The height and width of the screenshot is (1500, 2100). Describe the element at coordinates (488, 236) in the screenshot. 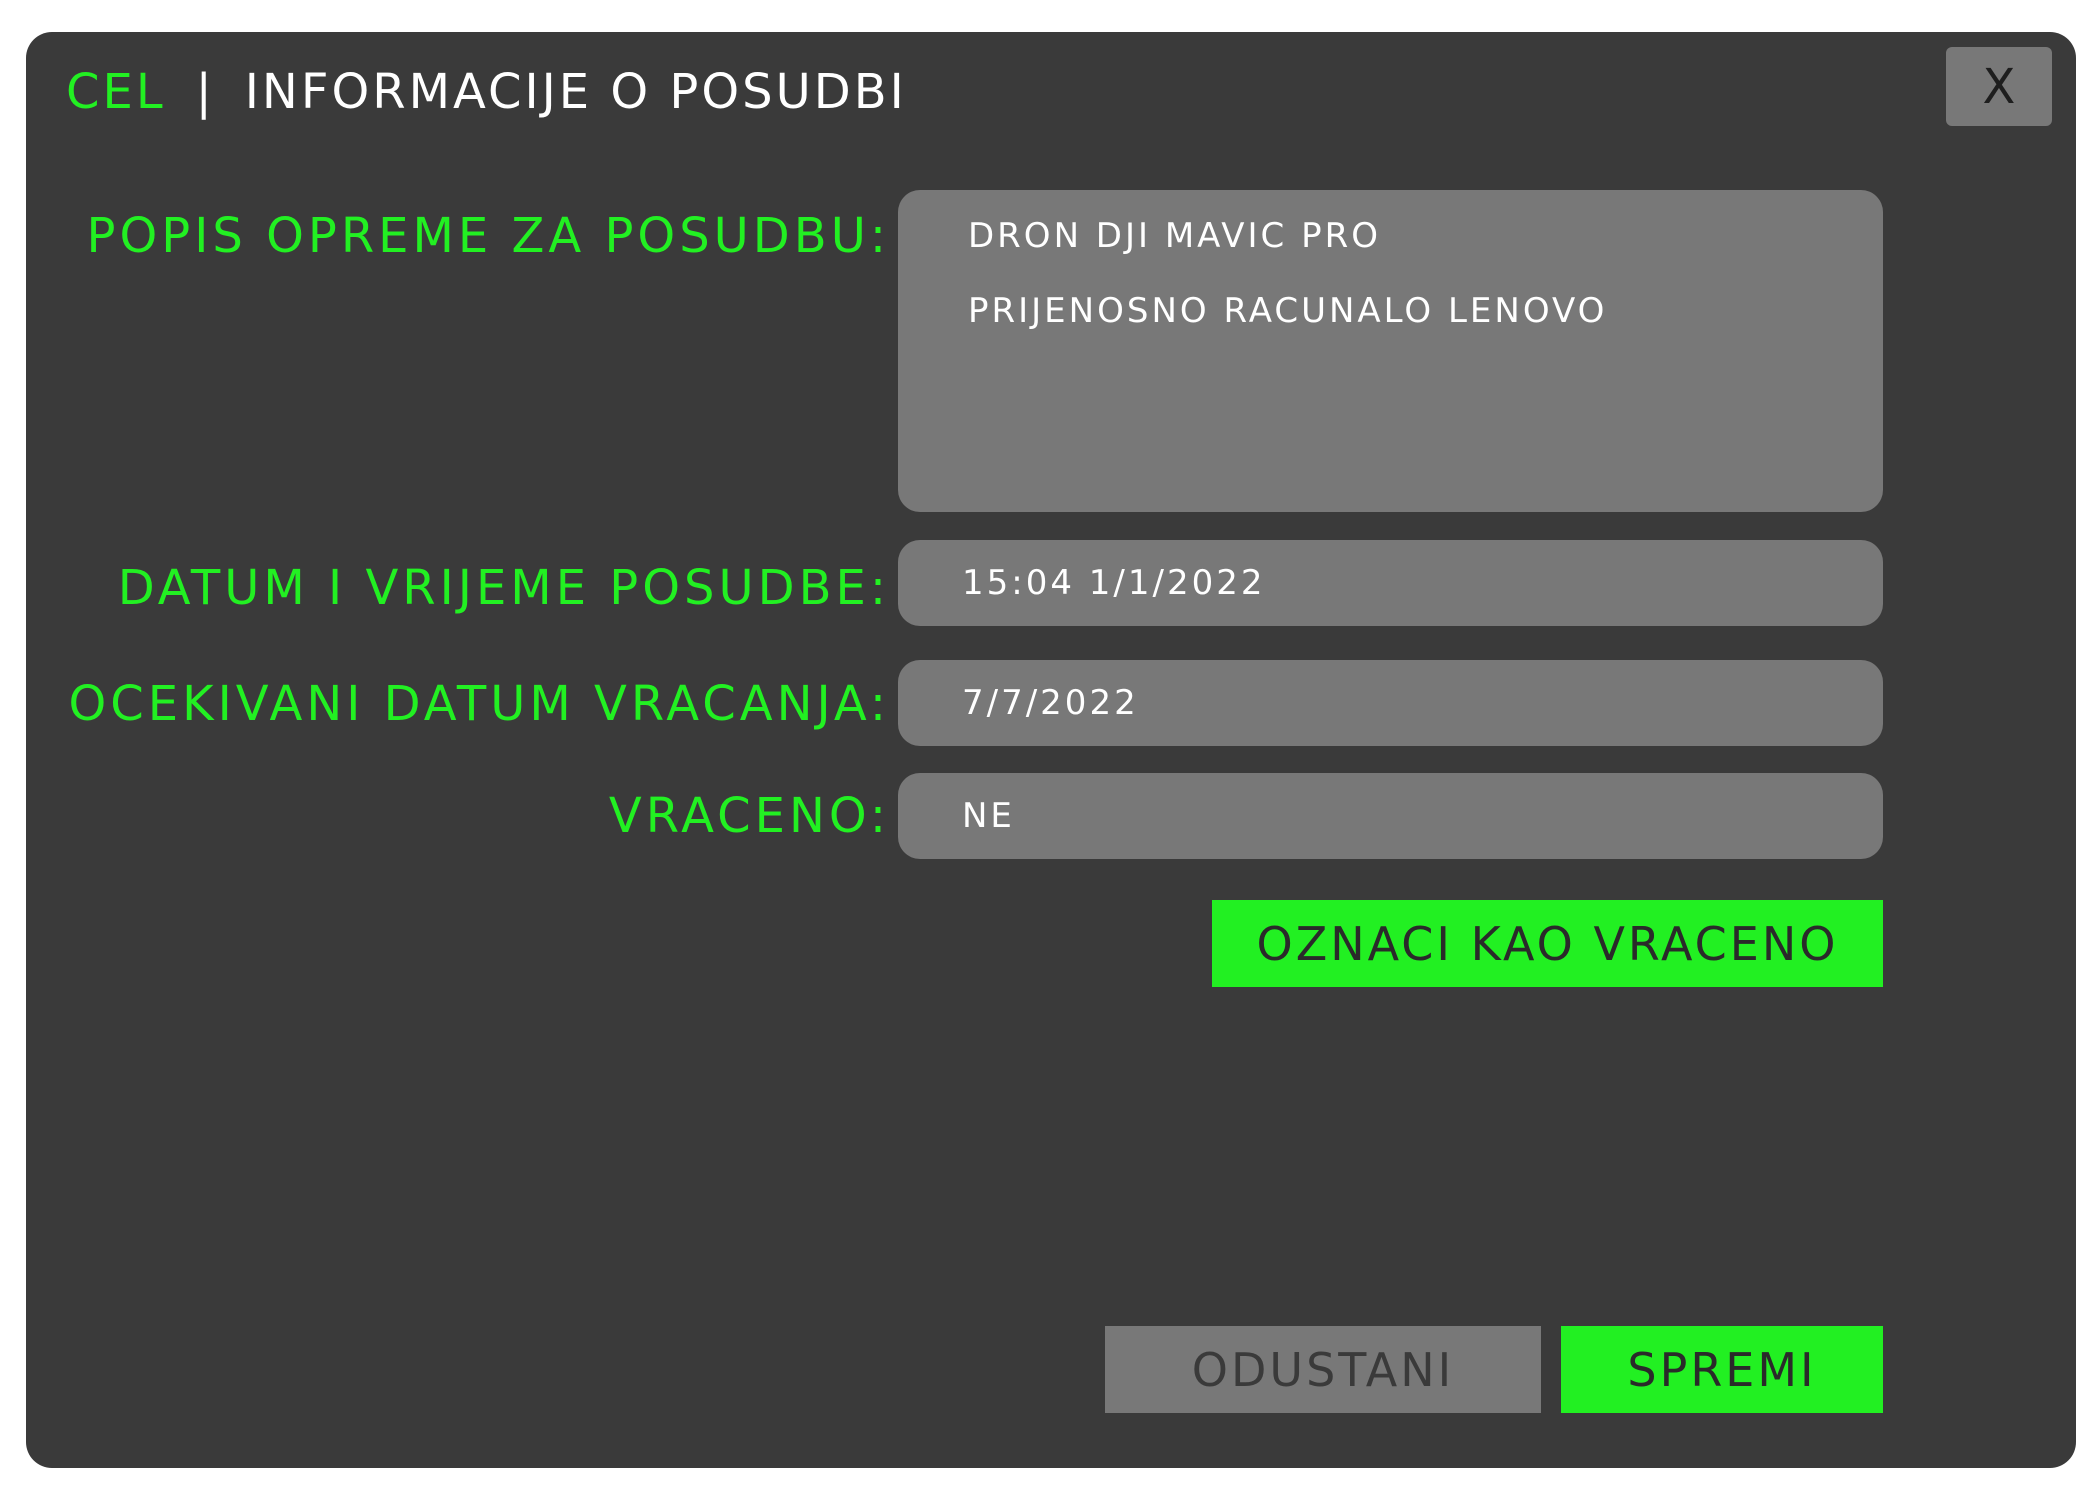

I see `equipment-list-label: POPIS OPREME ZA POSUDBU:` at that location.